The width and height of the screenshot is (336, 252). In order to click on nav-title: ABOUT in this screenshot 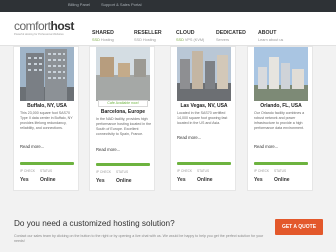, I will do `click(267, 33)`.